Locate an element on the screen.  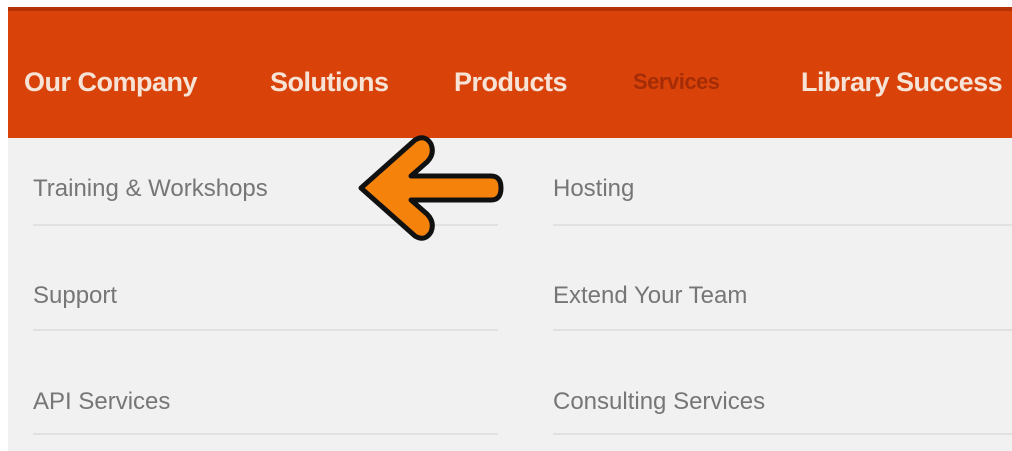
menu-item-support: Support is located at coordinates (75, 296).